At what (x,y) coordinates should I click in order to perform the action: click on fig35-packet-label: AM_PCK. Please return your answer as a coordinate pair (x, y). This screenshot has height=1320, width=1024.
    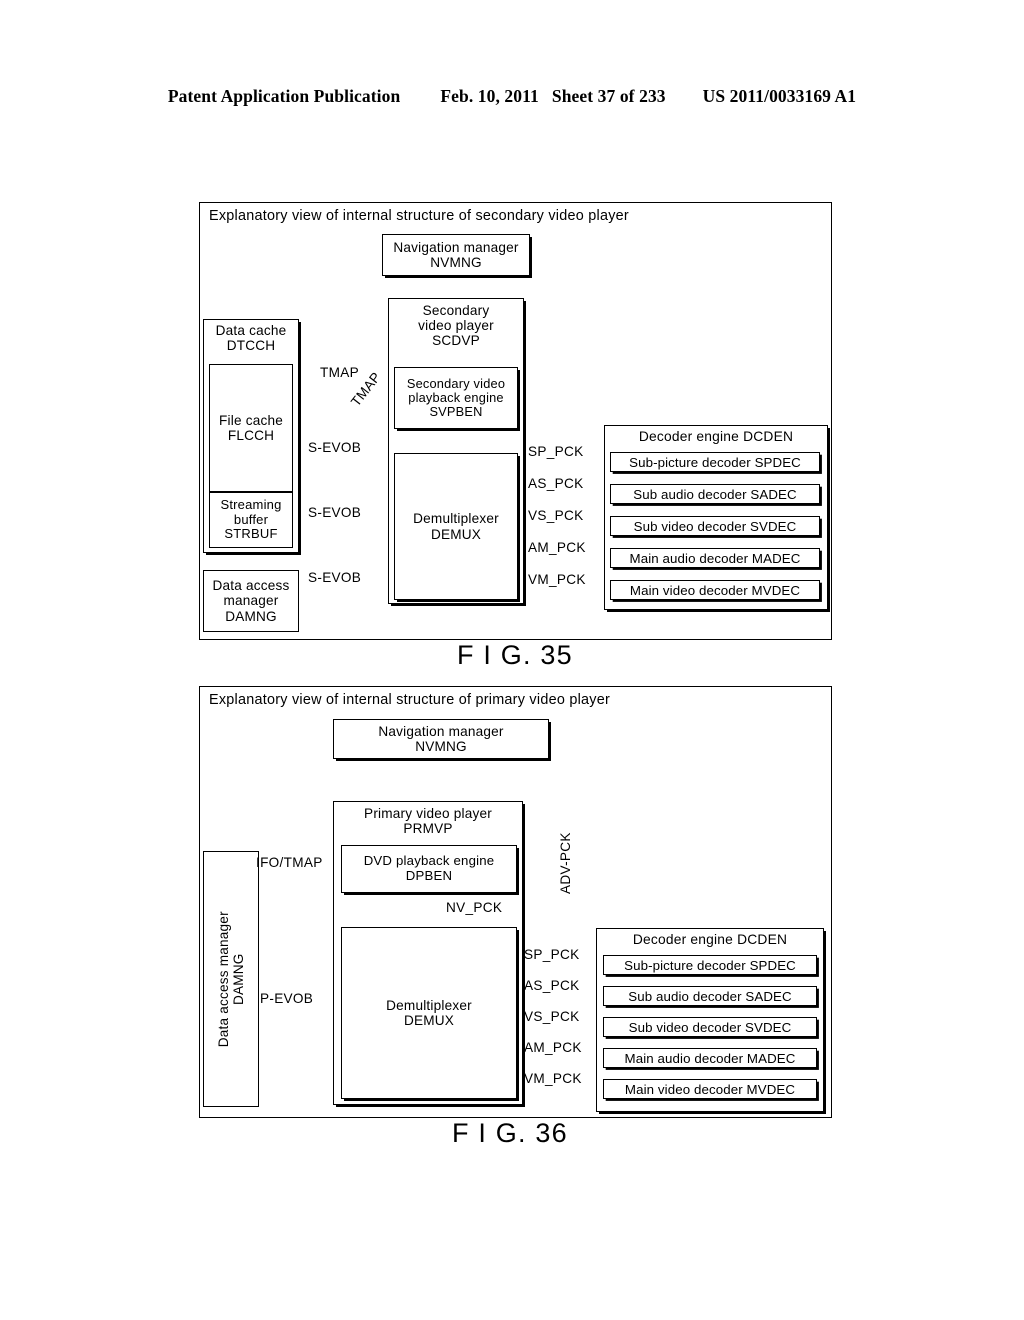
    Looking at the image, I should click on (557, 547).